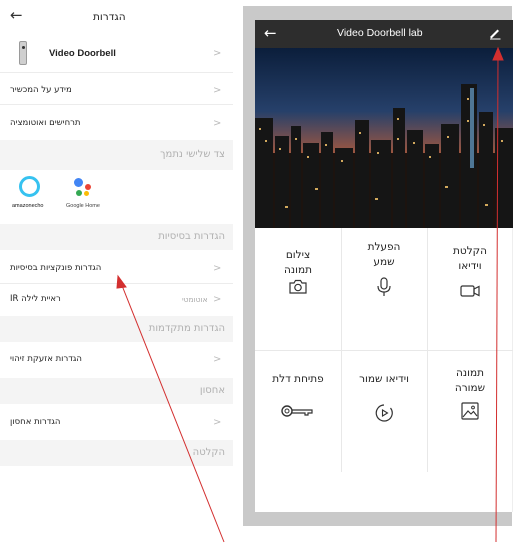  Describe the element at coordinates (380, 33) in the screenshot. I see `device-title: Video Doorbell lab` at that location.